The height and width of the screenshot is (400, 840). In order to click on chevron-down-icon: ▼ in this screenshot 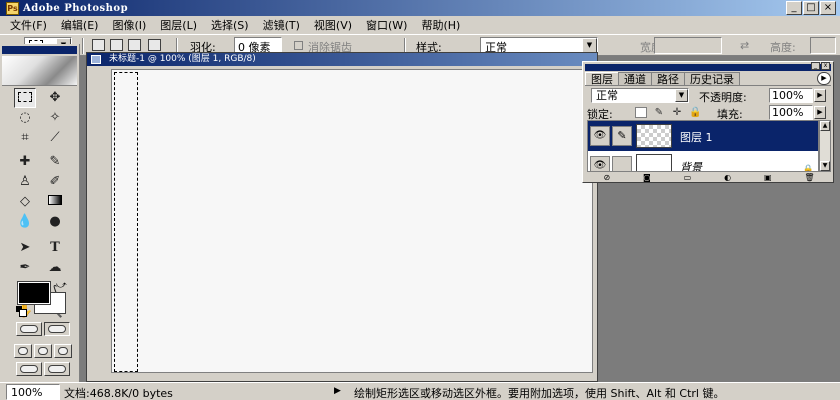, I will do `click(681, 95)`.